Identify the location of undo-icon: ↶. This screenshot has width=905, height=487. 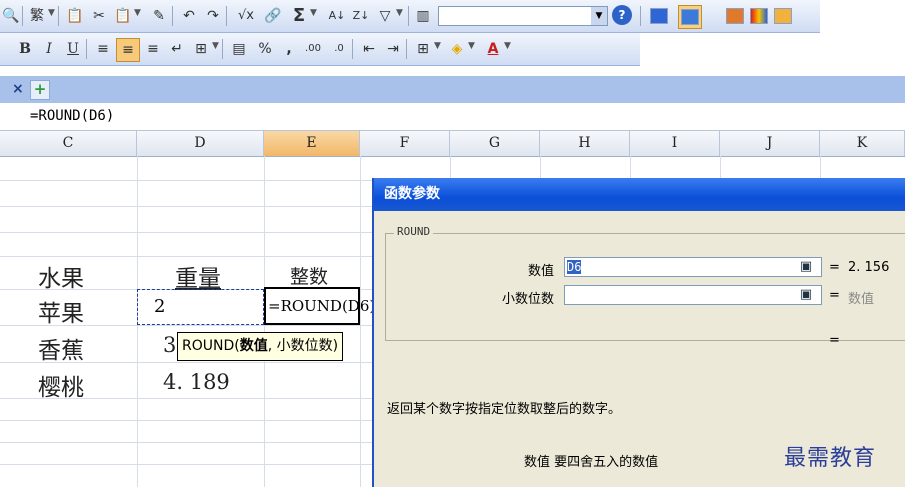
(189, 16).